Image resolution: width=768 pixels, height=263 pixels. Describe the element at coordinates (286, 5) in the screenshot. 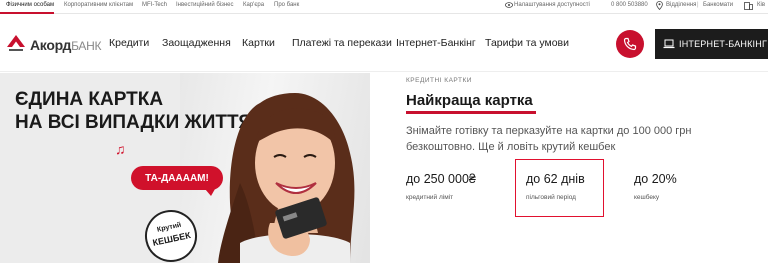

I see `segment-about: Про банк` at that location.